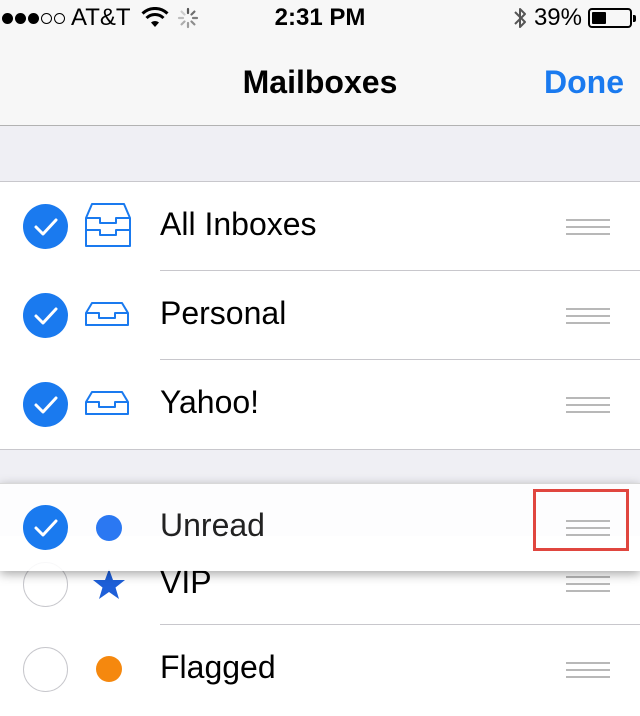  Describe the element at coordinates (581, 520) in the screenshot. I see `highlight-annotation` at that location.